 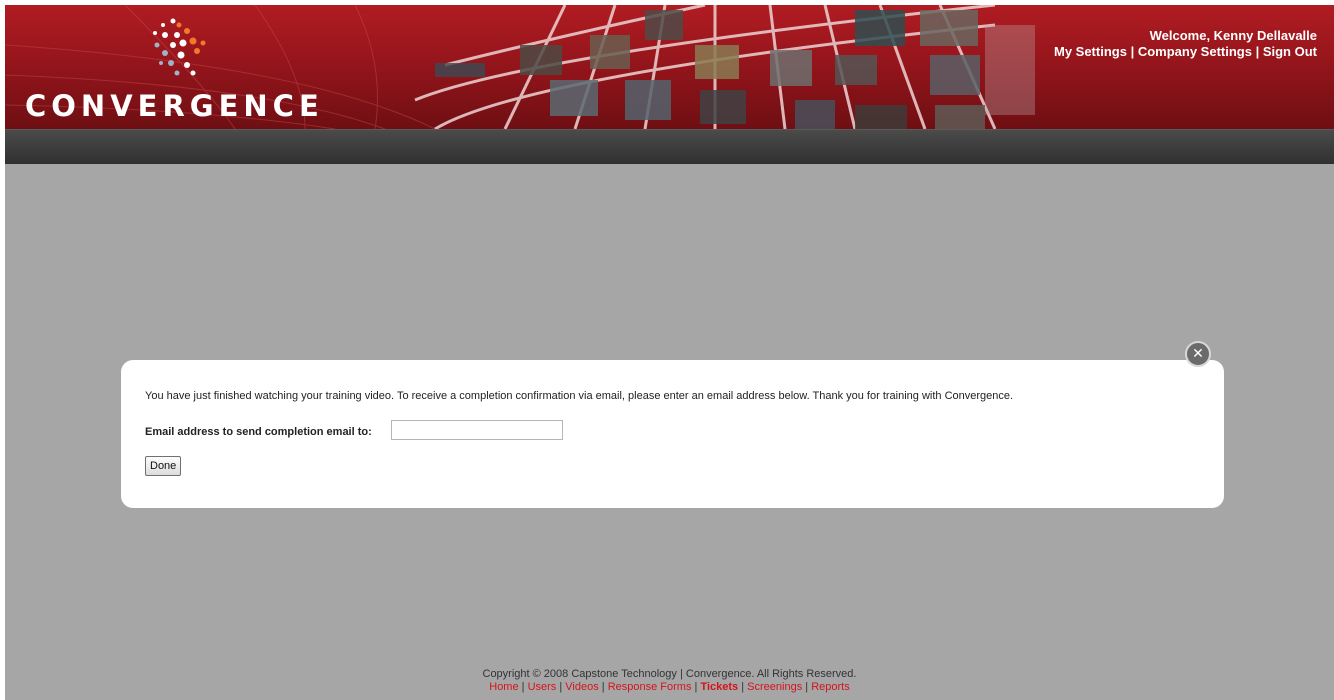 I want to click on close-icon: ✕, so click(x=1198, y=354).